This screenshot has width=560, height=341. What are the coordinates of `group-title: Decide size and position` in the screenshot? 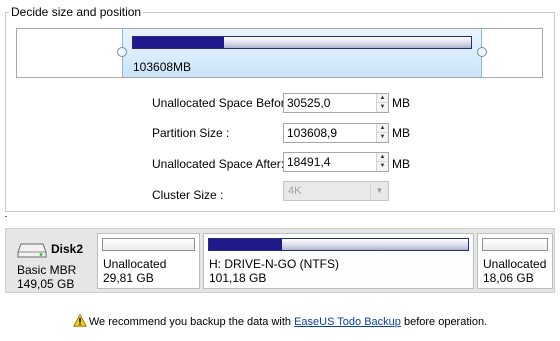 It's located at (76, 12).